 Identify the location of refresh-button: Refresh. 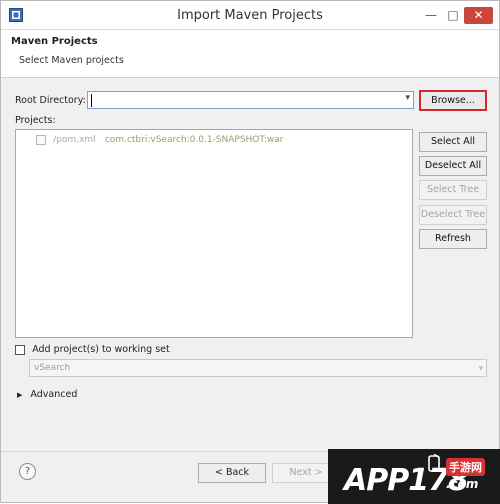
(453, 239).